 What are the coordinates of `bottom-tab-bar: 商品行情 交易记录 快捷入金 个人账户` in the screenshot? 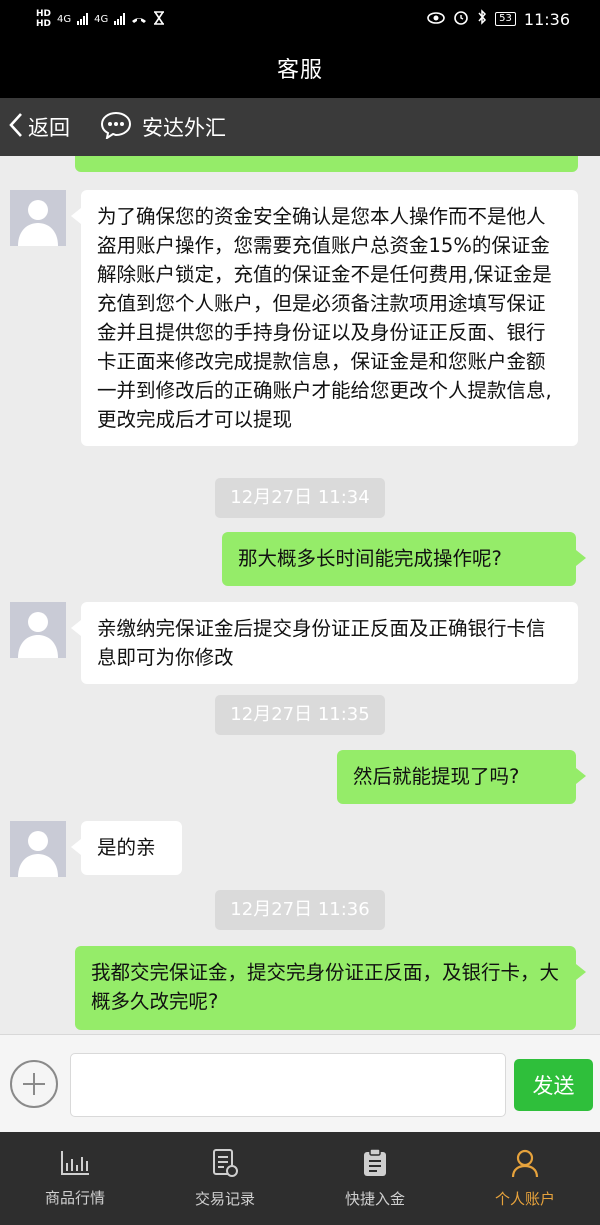 It's located at (300, 1178).